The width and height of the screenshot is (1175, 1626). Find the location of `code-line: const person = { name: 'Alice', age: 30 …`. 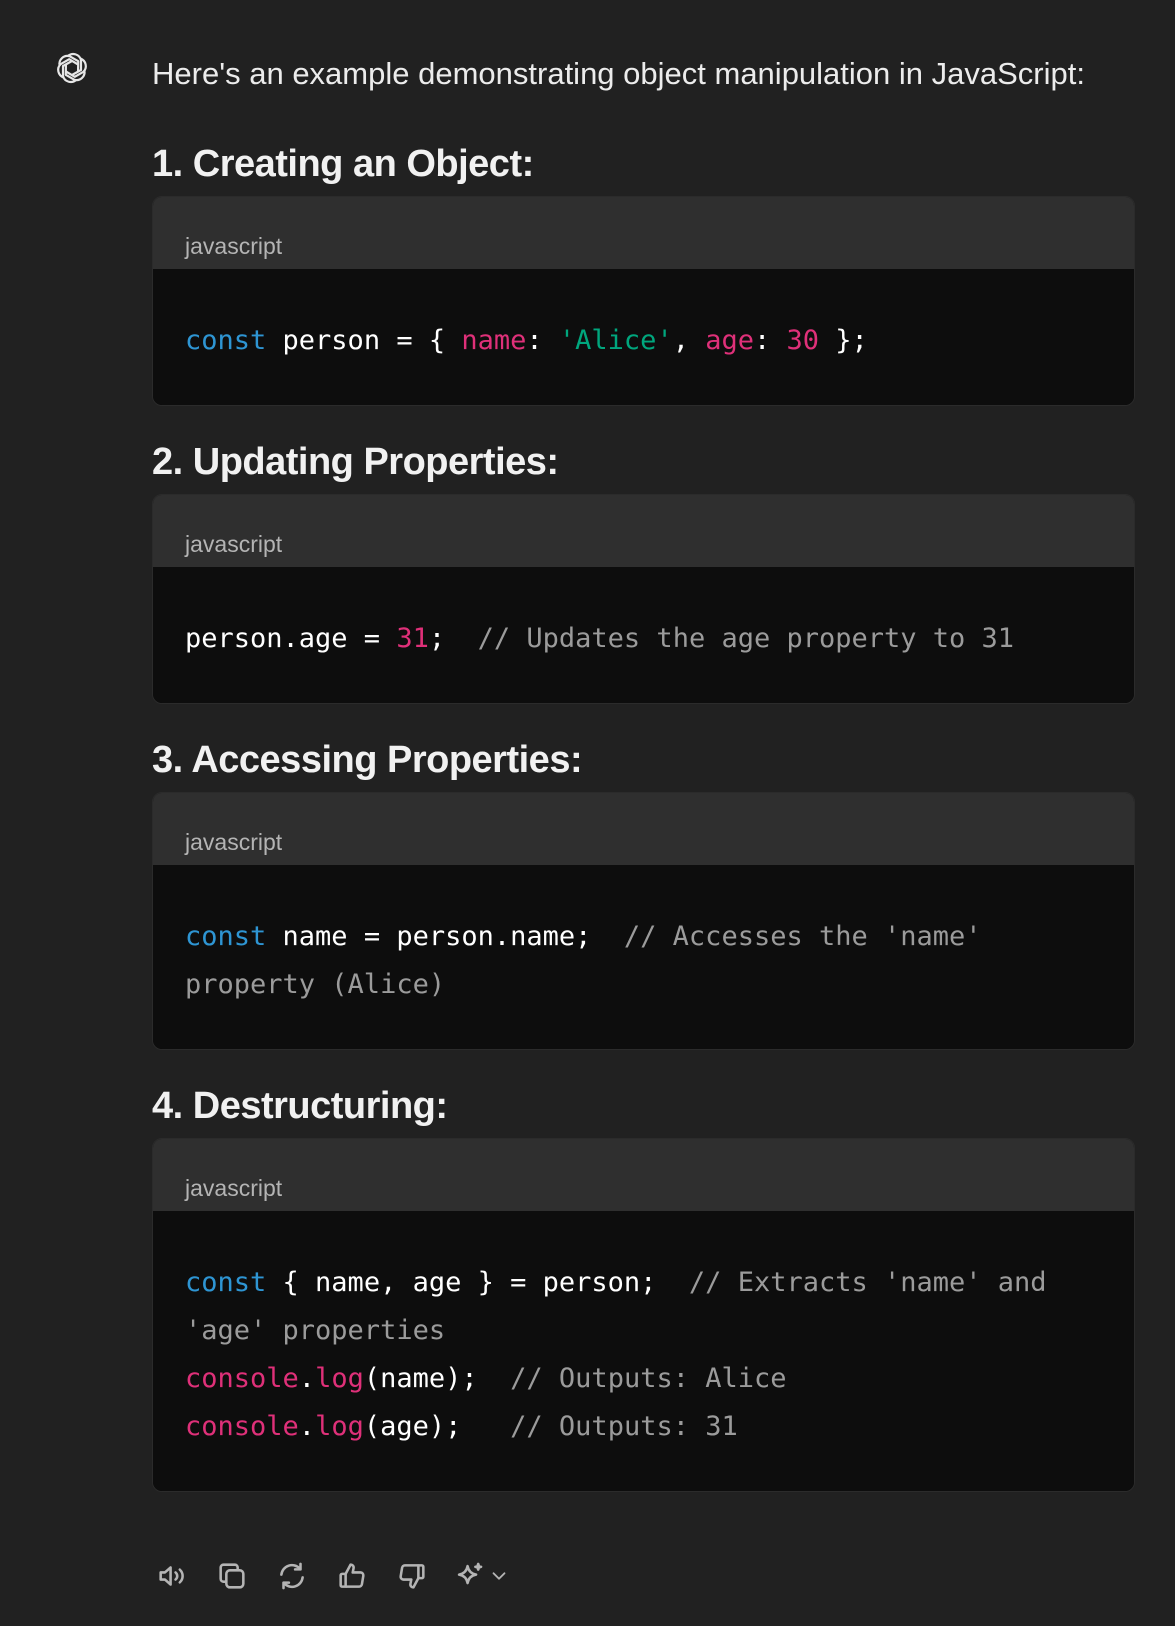

code-line: const person = { name: 'Alice', age: 30 … is located at coordinates (643, 341).